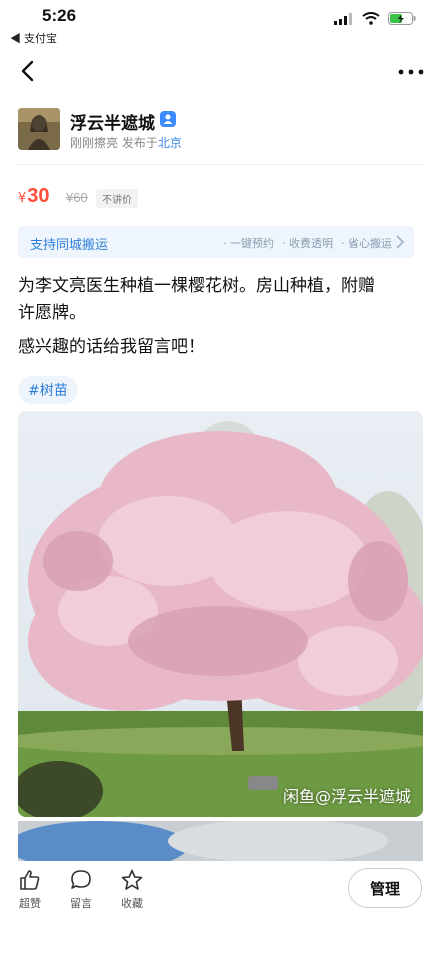  I want to click on signal-icon, so click(343, 18).